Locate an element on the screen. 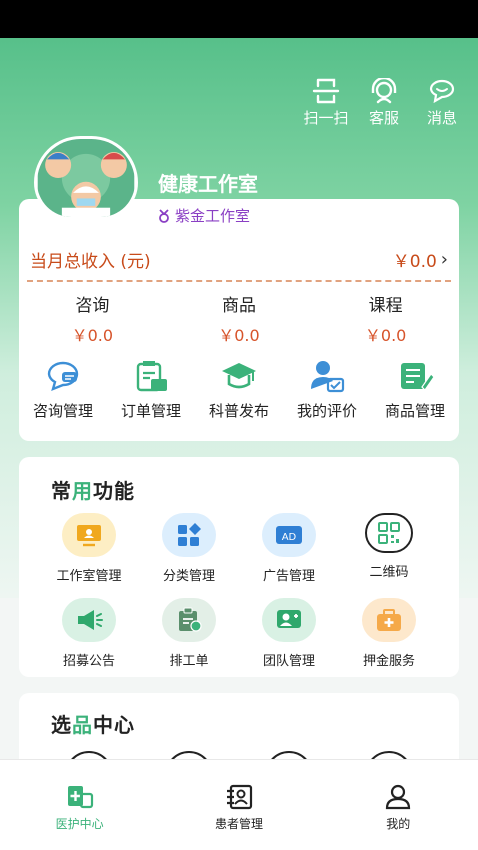  qr-code-button: 二维码 is located at coordinates (389, 548).